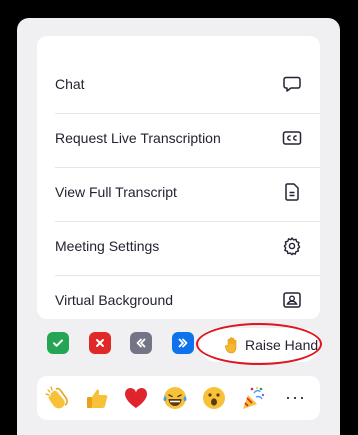 Image resolution: width=358 pixels, height=435 pixels. What do you see at coordinates (178, 300) in the screenshot?
I see `menu-item-virtual-background: Virtual Background` at bounding box center [178, 300].